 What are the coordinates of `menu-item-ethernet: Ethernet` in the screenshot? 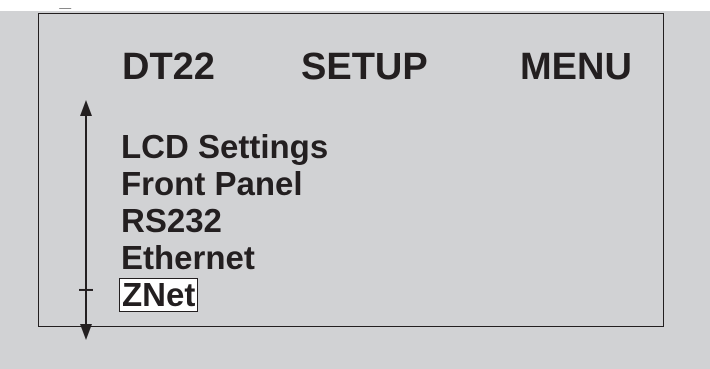 It's located at (225, 257).